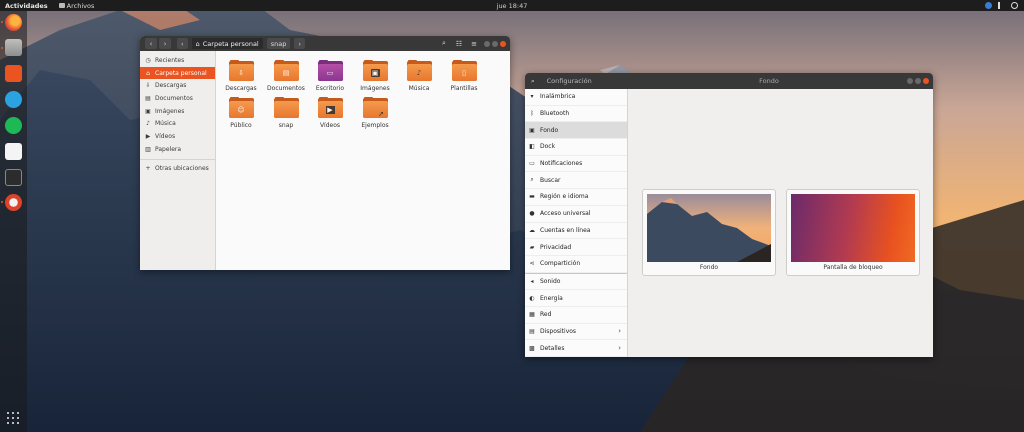 The height and width of the screenshot is (432, 1024). Describe the element at coordinates (13, 99) in the screenshot. I see `telegram-icon` at that location.